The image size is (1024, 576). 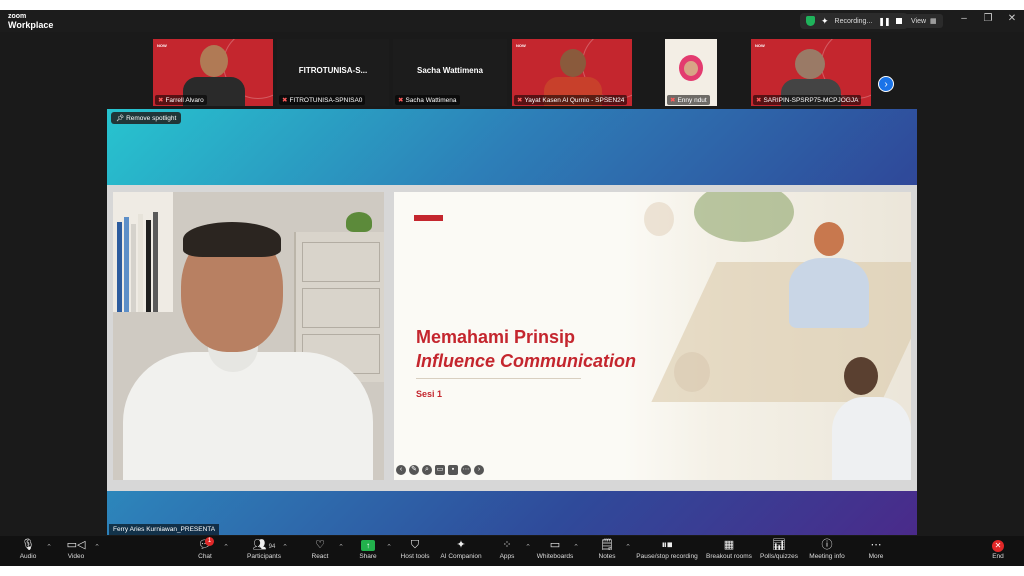 What do you see at coordinates (30, 21) in the screenshot?
I see `app-brand: zoom Workplace` at bounding box center [30, 21].